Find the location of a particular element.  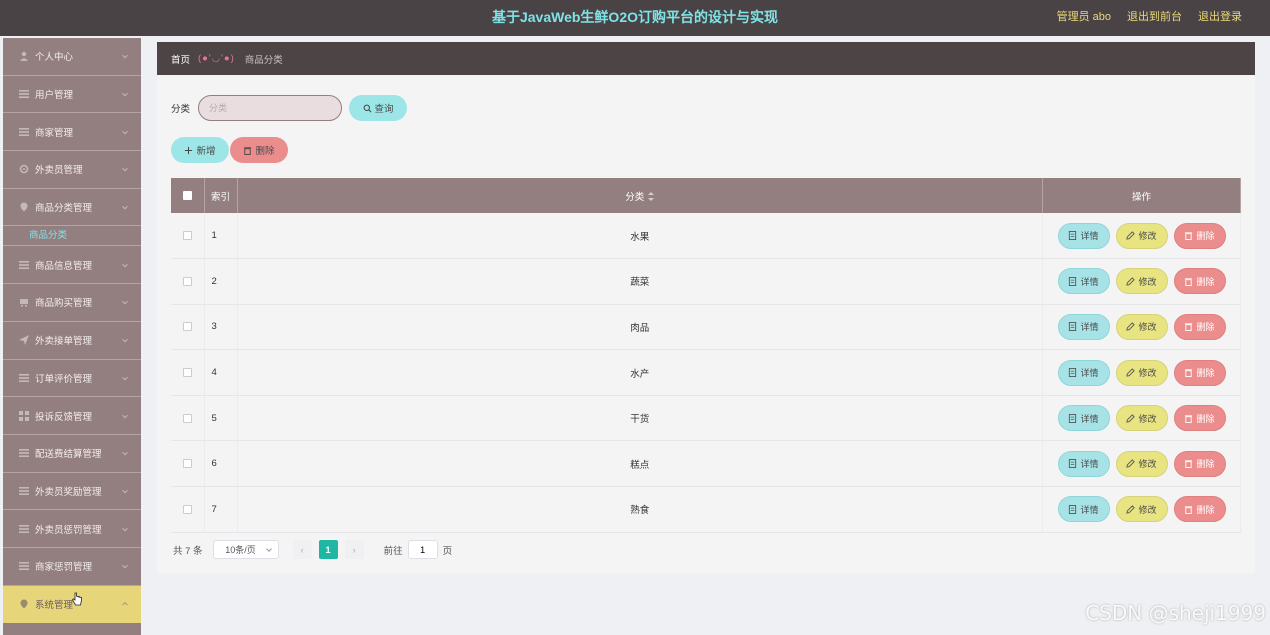

batch-delete-button-label: 删除 is located at coordinates (265, 151).